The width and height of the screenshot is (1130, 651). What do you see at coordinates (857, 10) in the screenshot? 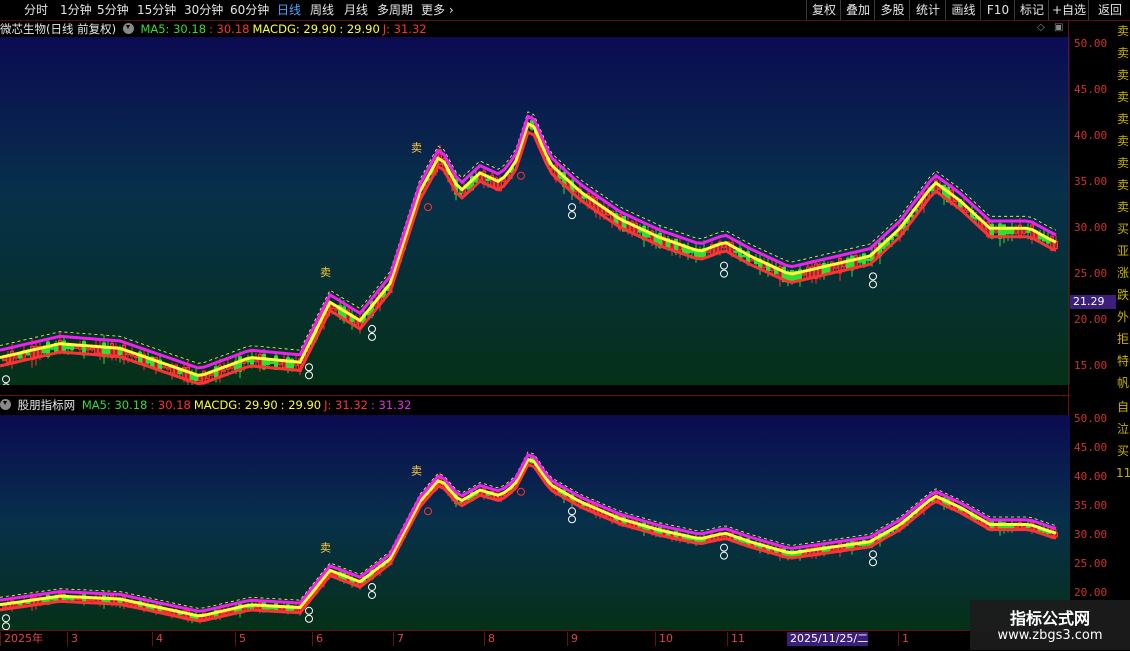
I see `toolbar-right-1: 叠加` at bounding box center [857, 10].